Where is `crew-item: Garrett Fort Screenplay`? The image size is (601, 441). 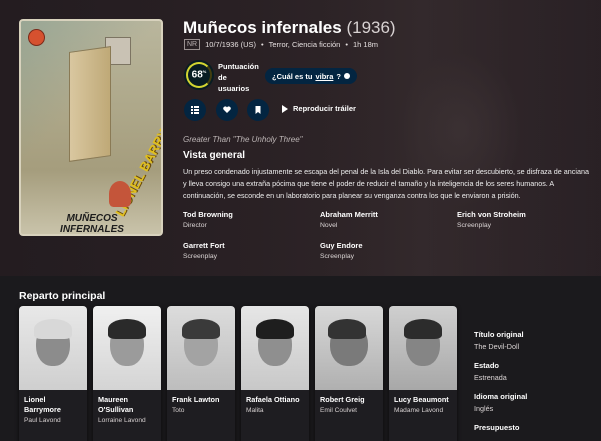
crew-item: Garrett Fort Screenplay is located at coordinates (243, 250).